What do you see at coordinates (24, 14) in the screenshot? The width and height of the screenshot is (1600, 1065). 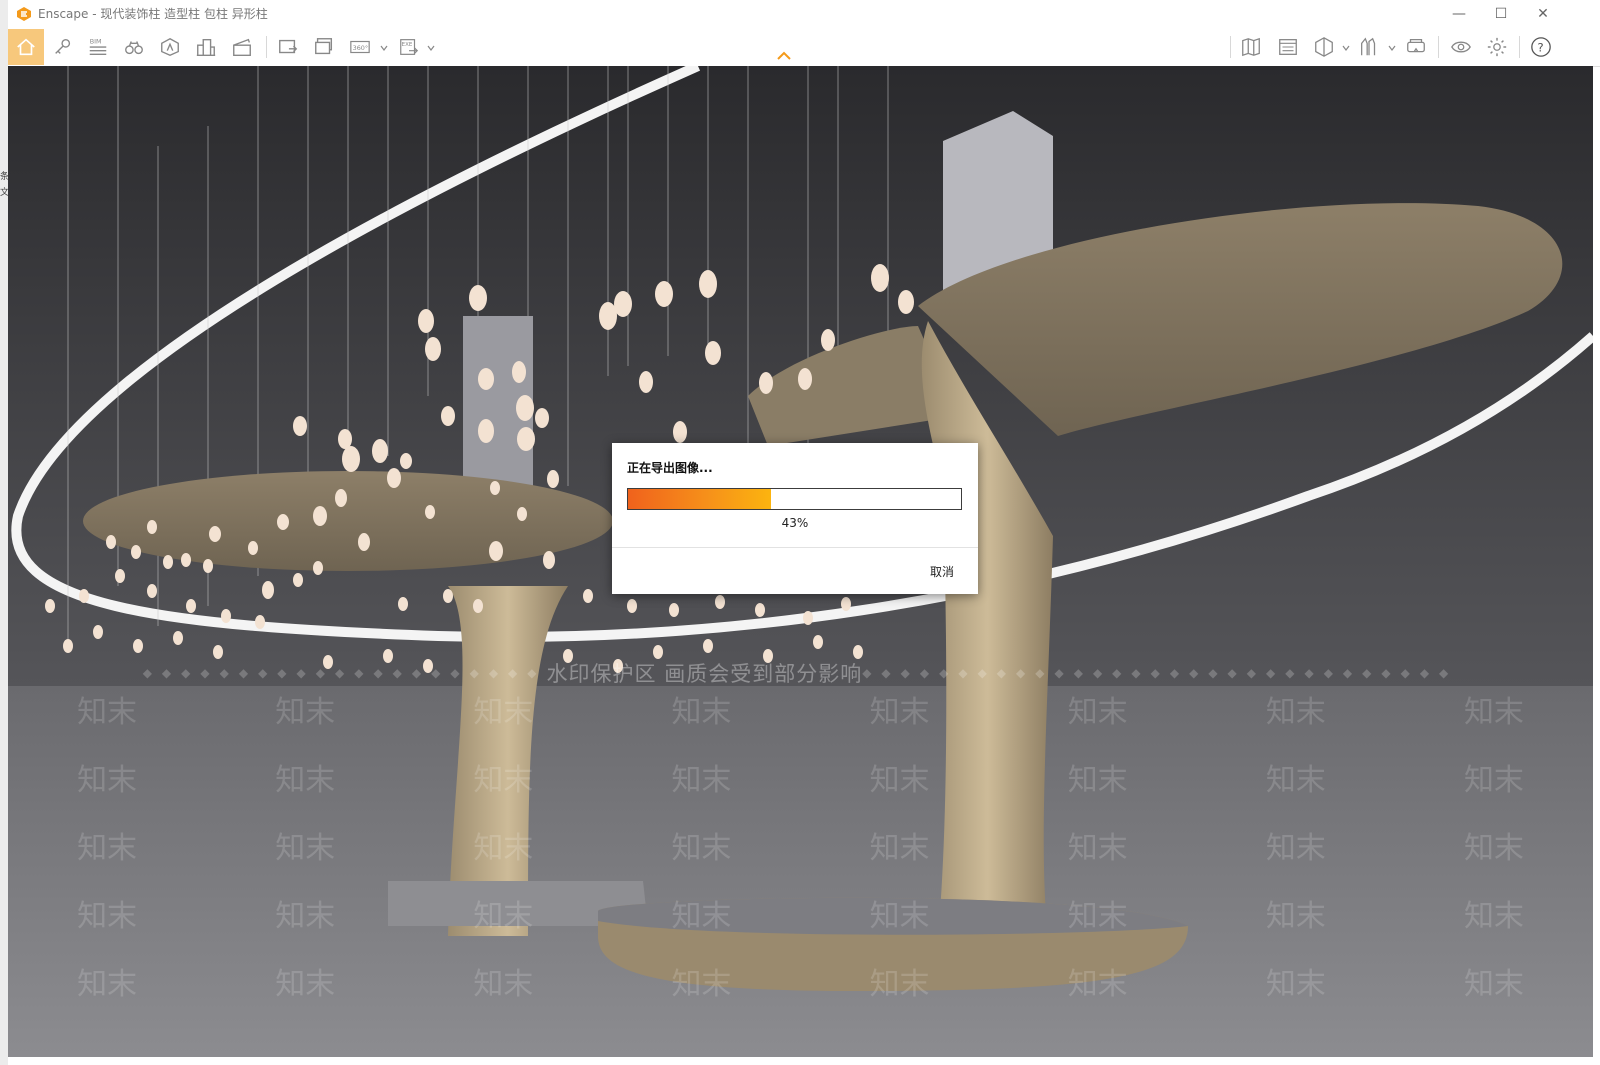 I see `enscape-logo-icon` at bounding box center [24, 14].